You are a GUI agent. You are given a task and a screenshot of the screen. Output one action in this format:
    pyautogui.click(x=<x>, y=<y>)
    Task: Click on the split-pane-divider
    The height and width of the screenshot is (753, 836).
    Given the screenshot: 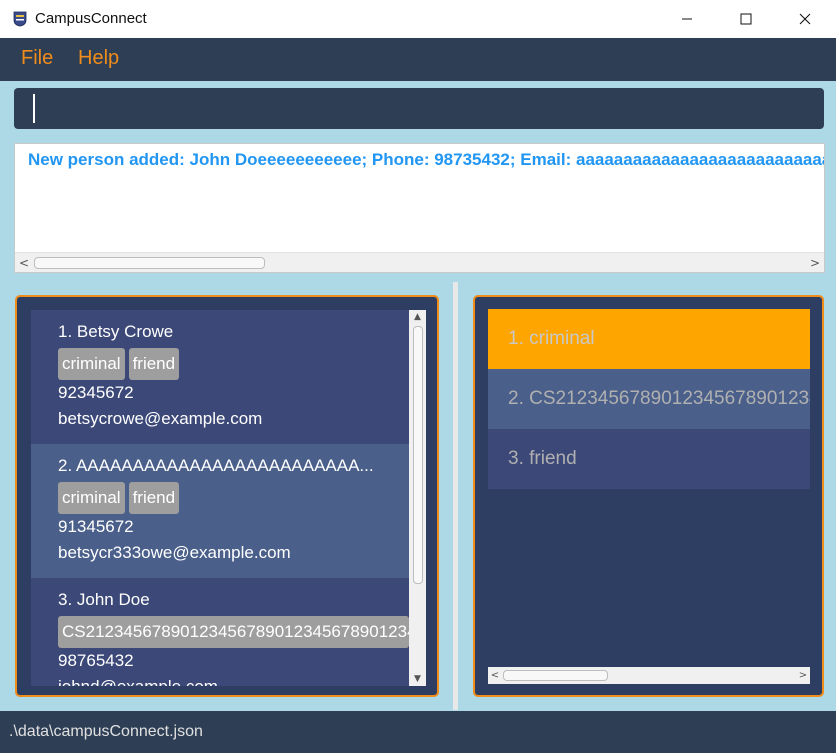 What is the action you would take?
    pyautogui.click(x=455, y=496)
    